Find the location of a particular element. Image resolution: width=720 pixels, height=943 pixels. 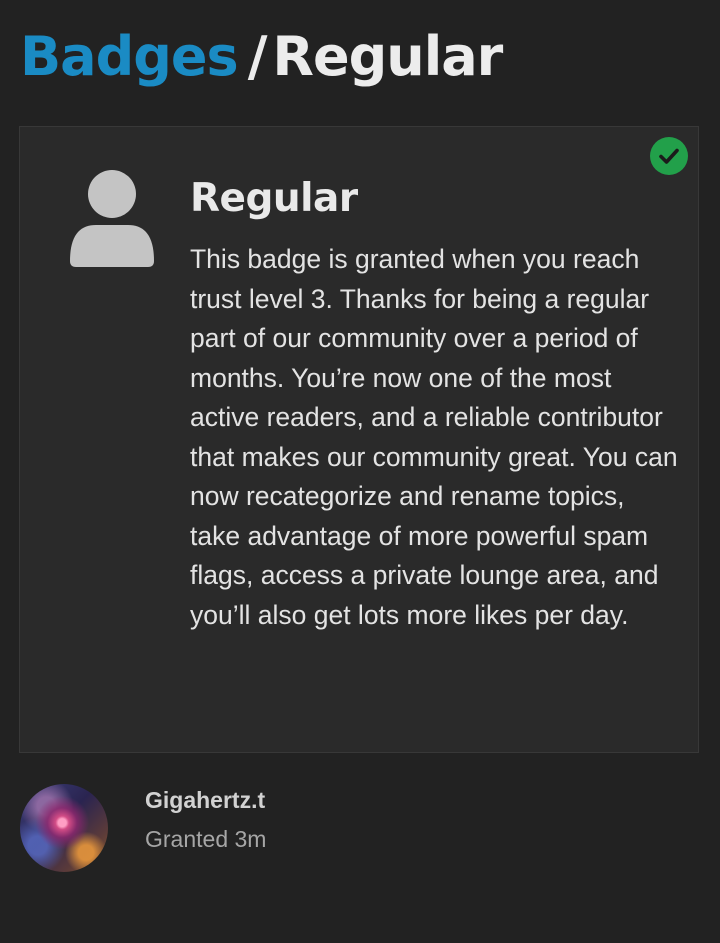

check-circle-icon is located at coordinates (669, 156).